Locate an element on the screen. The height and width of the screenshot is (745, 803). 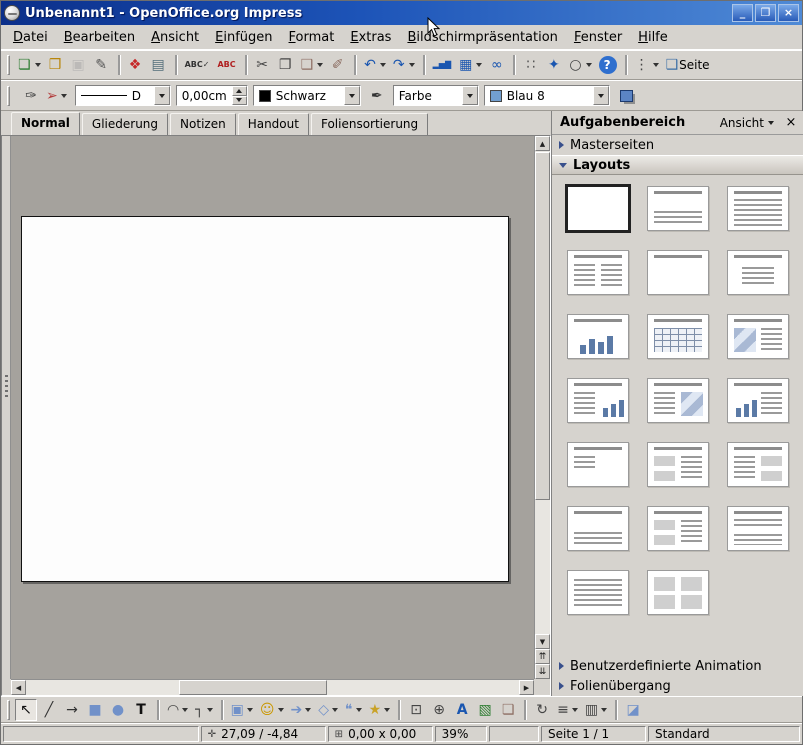
shadow-button is located at coordinates (627, 96).